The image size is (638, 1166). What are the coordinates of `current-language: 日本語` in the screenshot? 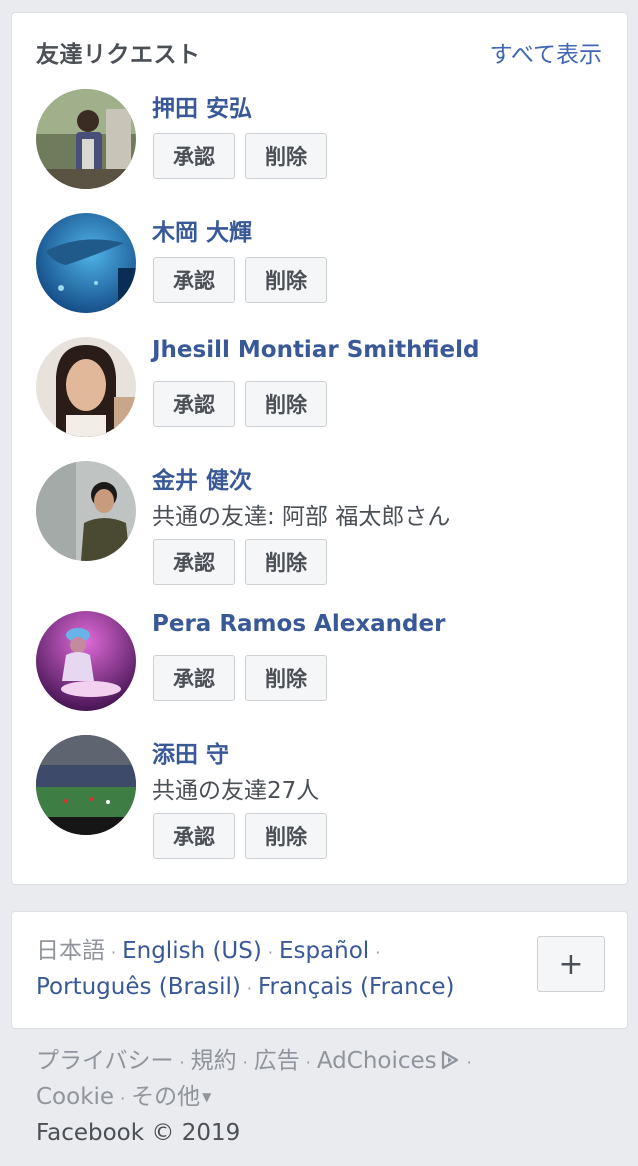 It's located at (70, 951).